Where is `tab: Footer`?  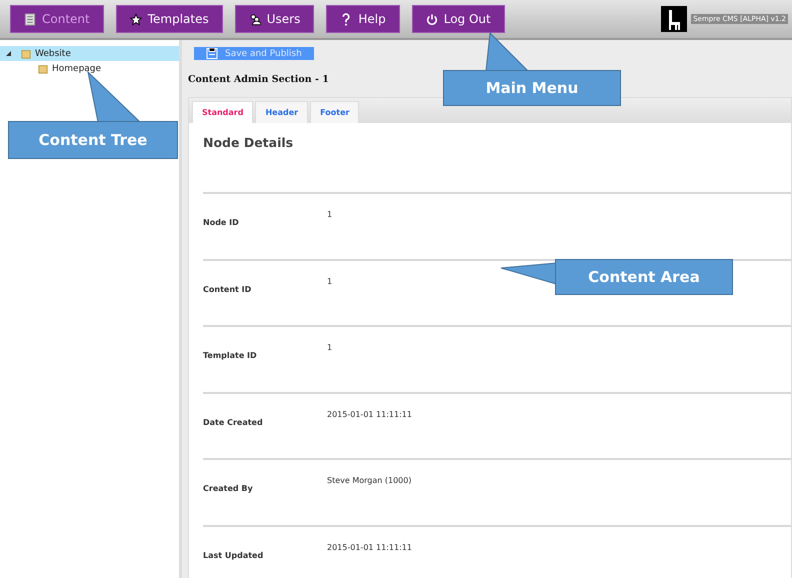 tab: Footer is located at coordinates (335, 112).